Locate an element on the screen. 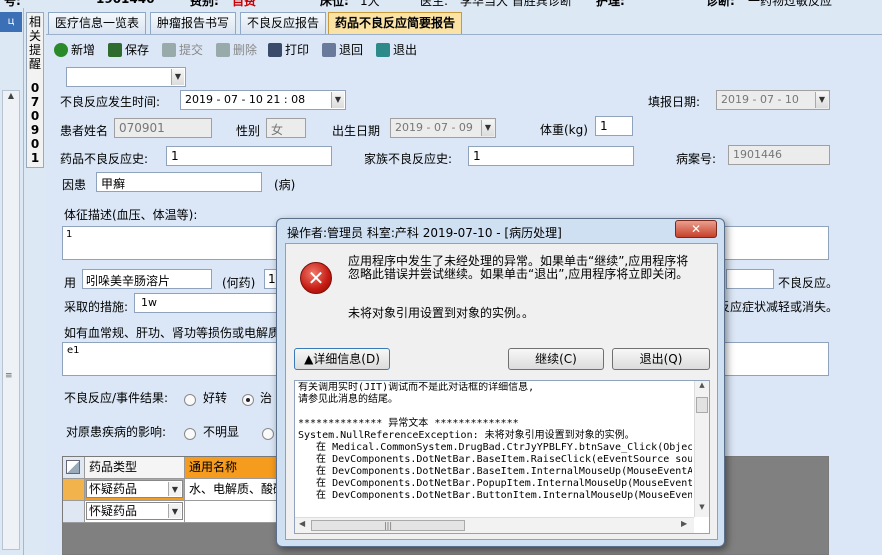 The width and height of the screenshot is (882, 555). select-all-icon is located at coordinates (73, 467).